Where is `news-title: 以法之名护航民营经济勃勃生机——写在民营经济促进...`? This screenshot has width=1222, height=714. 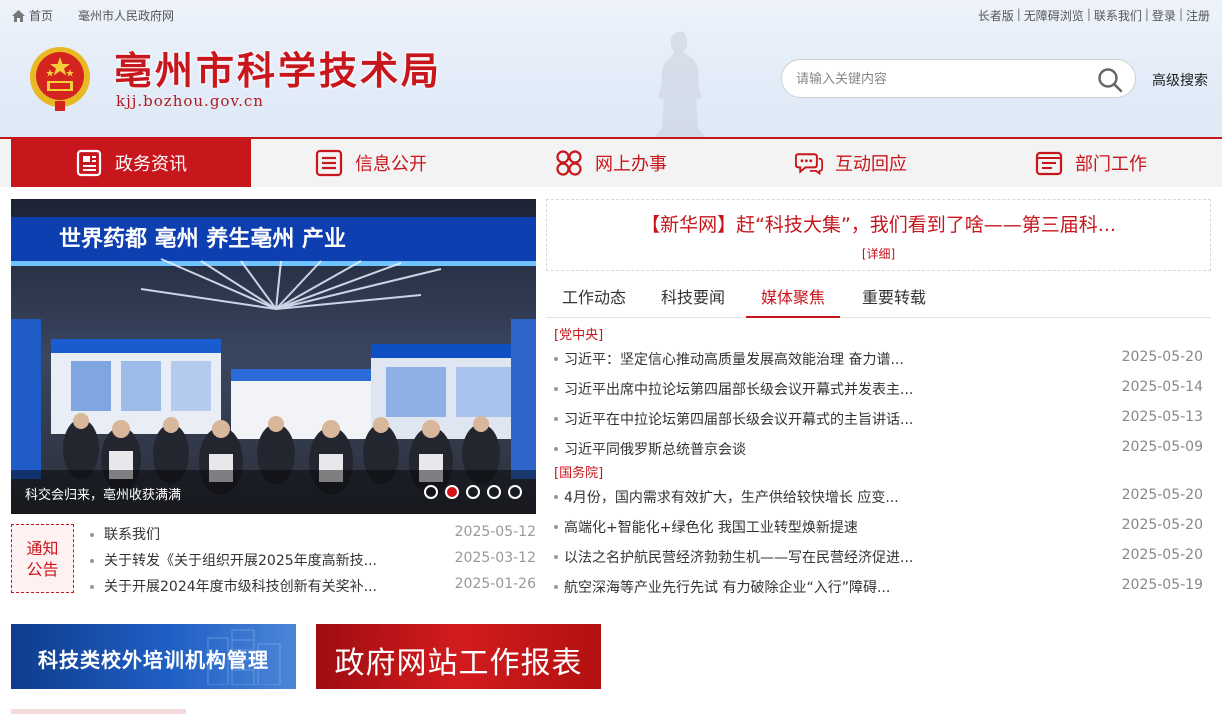 news-title: 以法之名护航民营经济勃勃生机——写在民营经济促进... is located at coordinates (738, 557).